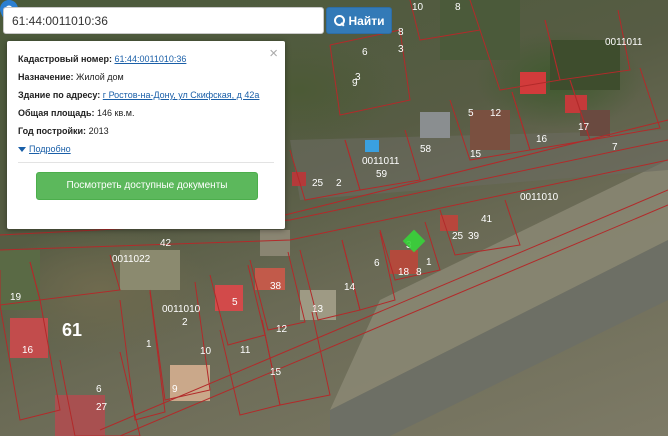  Describe the element at coordinates (116, 113) in the screenshot. I see `area-value: 146 кв.м.` at that location.